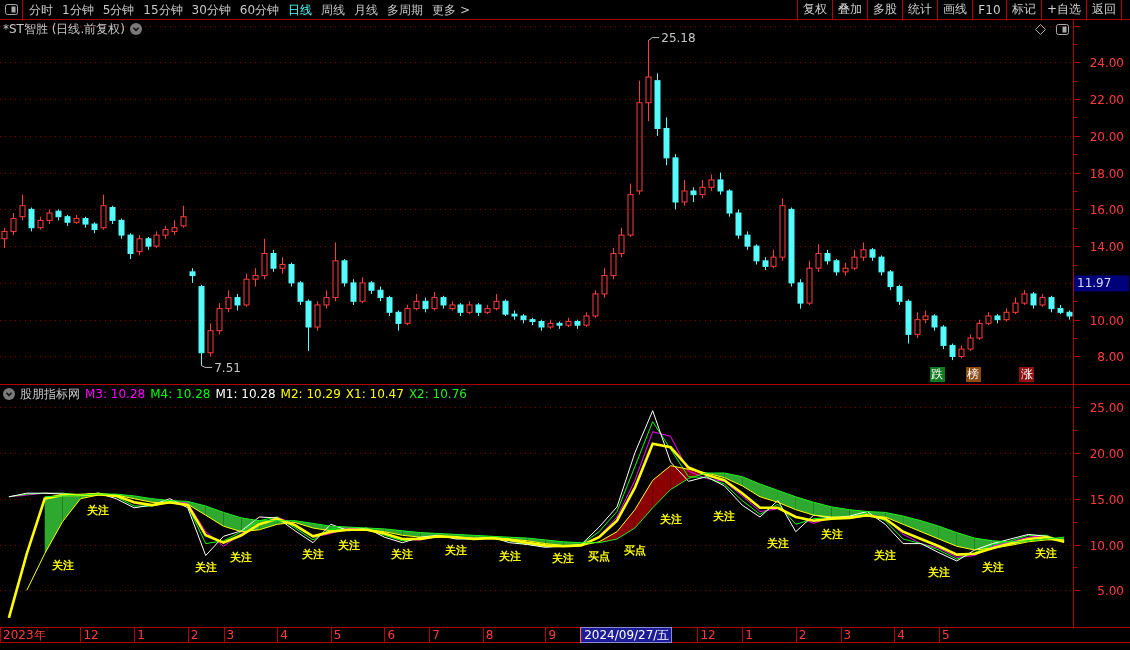 This screenshot has height=650, width=1130. Describe the element at coordinates (973, 374) in the screenshot. I see `signal-tag: 榜` at that location.